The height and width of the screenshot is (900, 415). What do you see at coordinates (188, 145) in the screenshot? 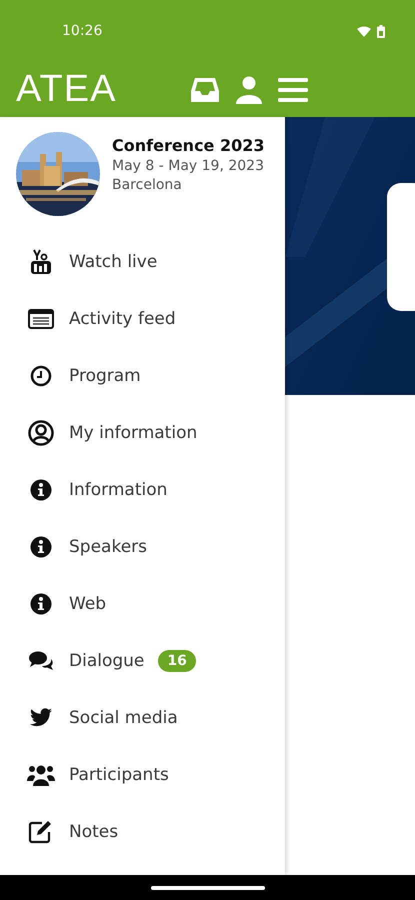
I see `event-title: Conference 2023` at bounding box center [188, 145].